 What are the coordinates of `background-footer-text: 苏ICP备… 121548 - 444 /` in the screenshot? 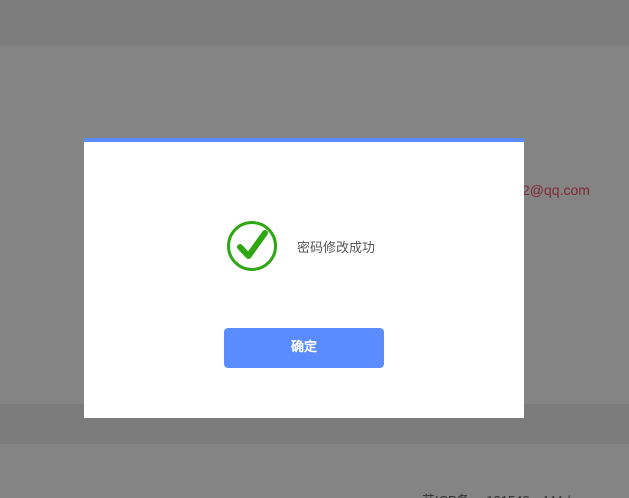 It's located at (496, 494).